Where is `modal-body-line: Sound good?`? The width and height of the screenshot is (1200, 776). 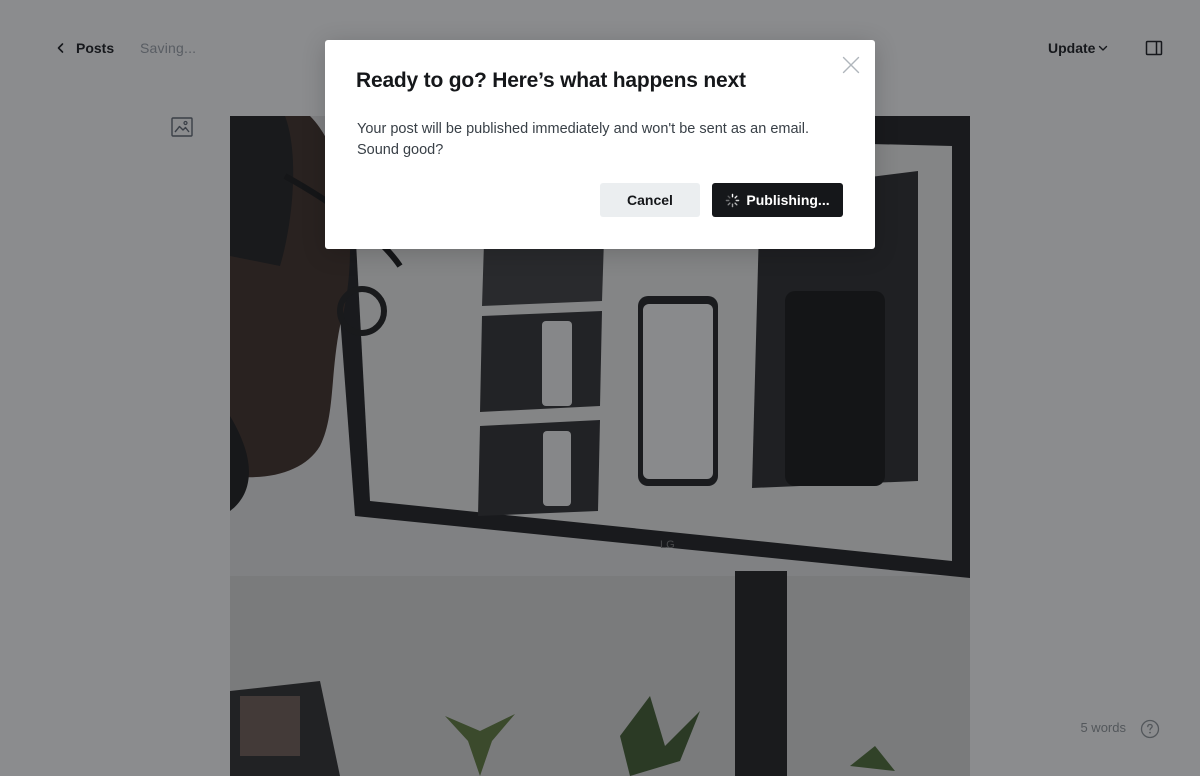 modal-body-line: Sound good? is located at coordinates (400, 150).